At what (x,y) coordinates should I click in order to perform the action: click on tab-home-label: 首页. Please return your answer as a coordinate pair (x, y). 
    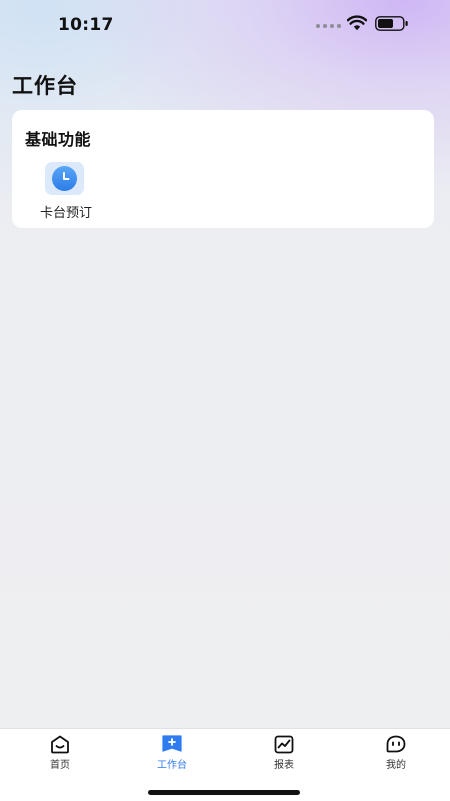
    Looking at the image, I should click on (60, 765).